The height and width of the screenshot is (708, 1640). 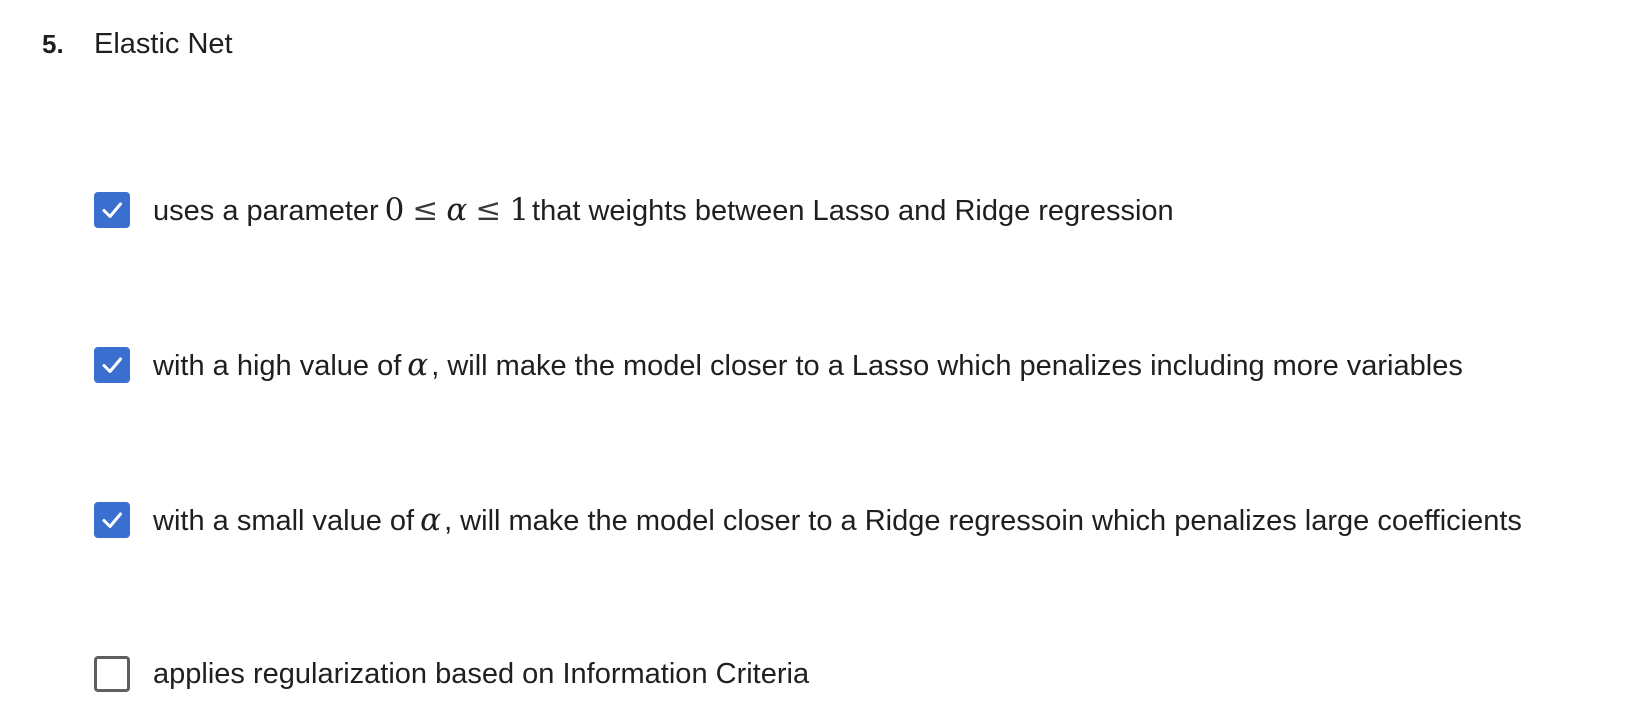 I want to click on formula-upper-bound: 1, so click(x=519, y=210).